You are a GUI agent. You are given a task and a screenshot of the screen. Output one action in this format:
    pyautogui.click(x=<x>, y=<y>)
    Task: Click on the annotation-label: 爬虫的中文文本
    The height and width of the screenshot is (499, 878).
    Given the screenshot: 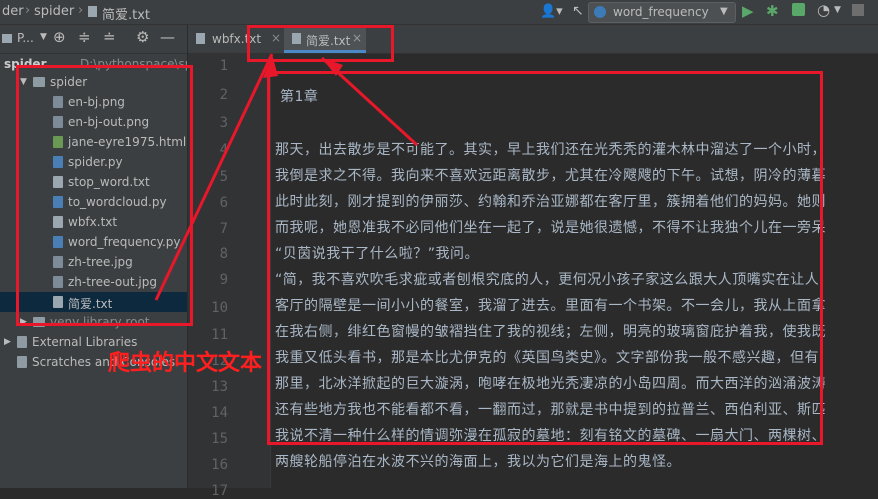 What is the action you would take?
    pyautogui.click(x=185, y=363)
    